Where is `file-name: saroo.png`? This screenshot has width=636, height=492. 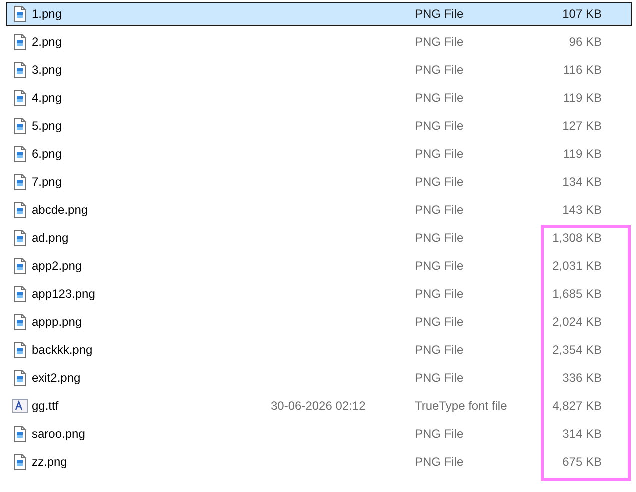 file-name: saroo.png is located at coordinates (59, 434).